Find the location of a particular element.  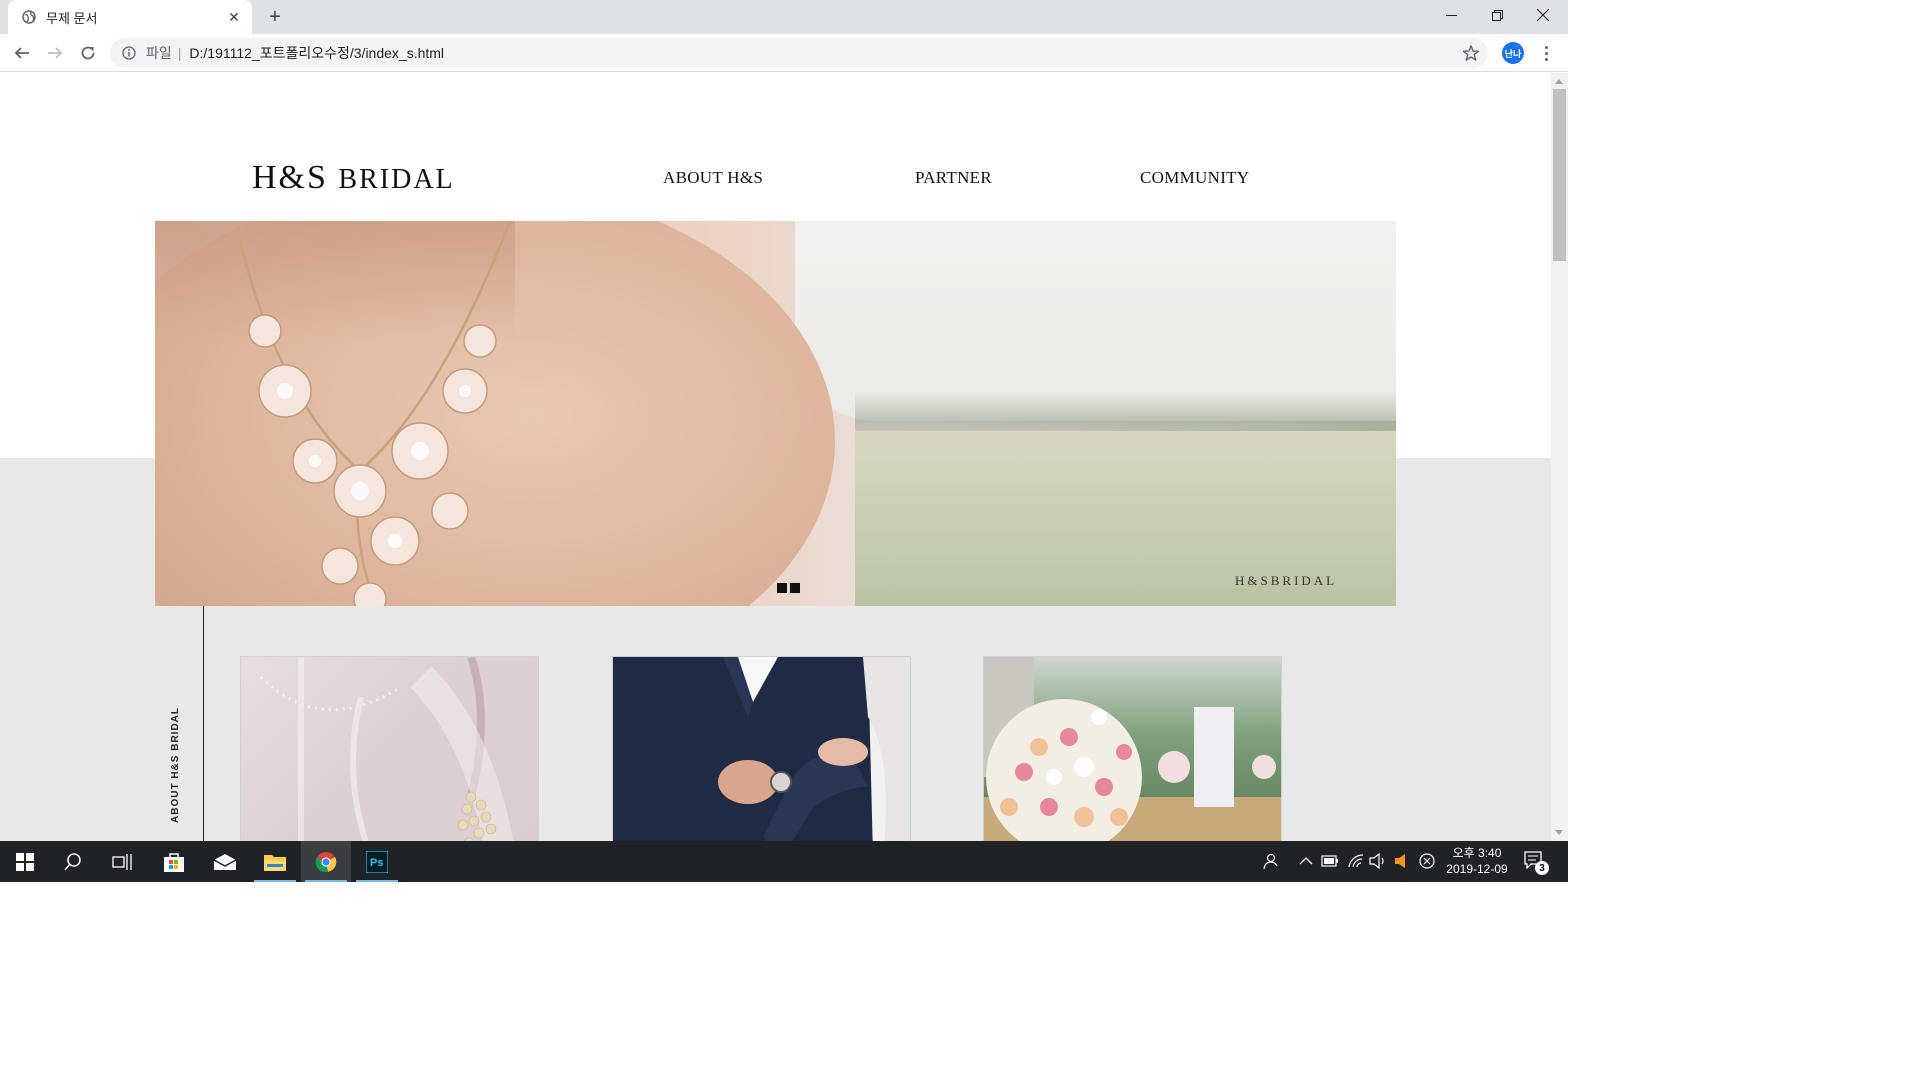

nav-partner: PARTNER is located at coordinates (953, 178).